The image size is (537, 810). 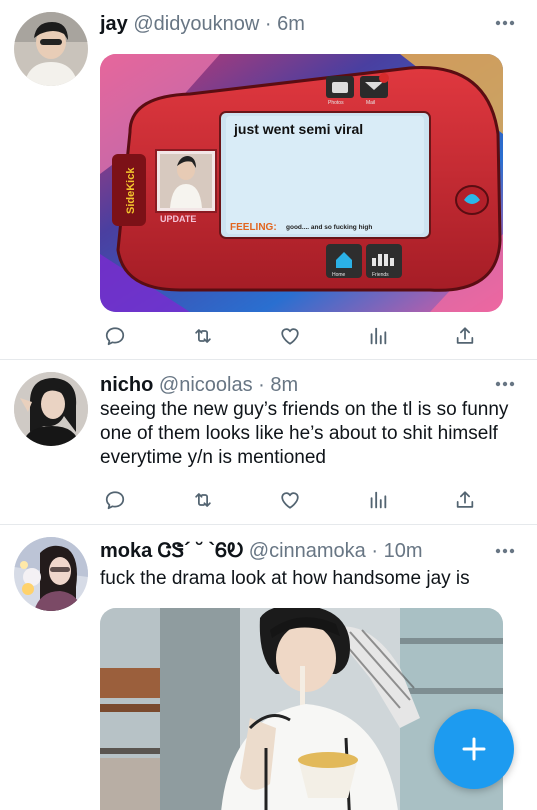 What do you see at coordinates (339, 275) in the screenshot?
I see `home-tab: Home` at bounding box center [339, 275].